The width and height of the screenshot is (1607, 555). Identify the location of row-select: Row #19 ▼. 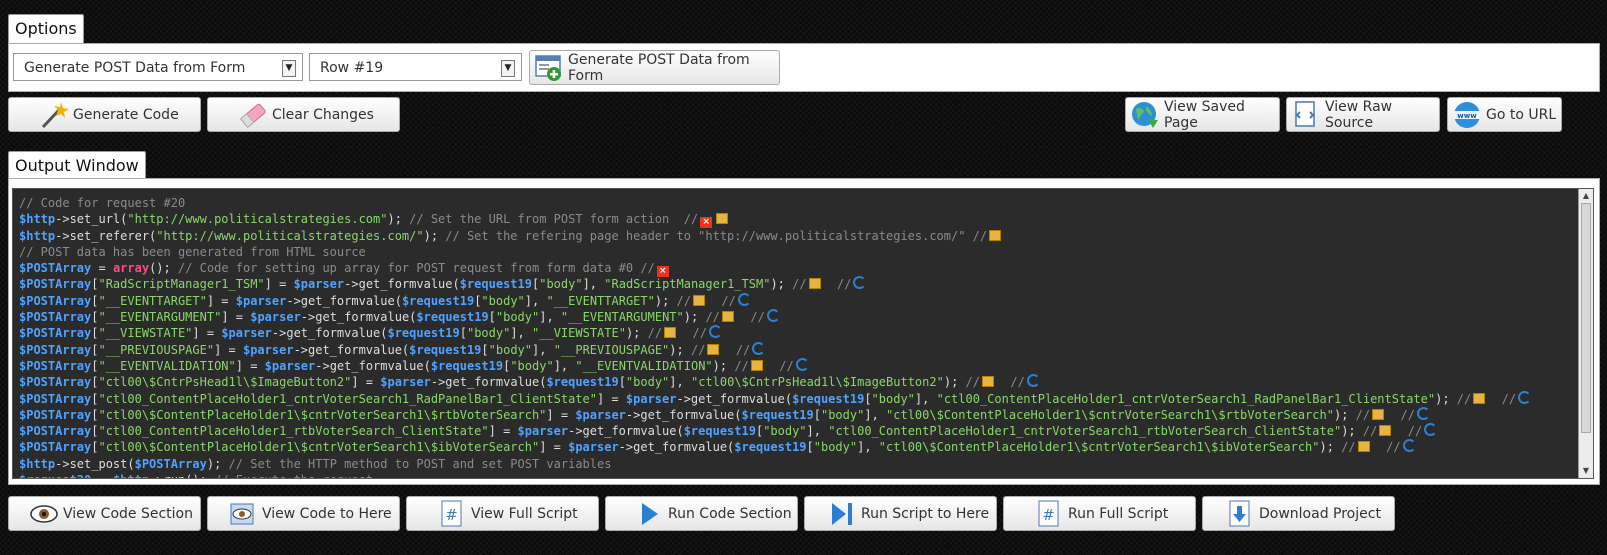
(415, 67).